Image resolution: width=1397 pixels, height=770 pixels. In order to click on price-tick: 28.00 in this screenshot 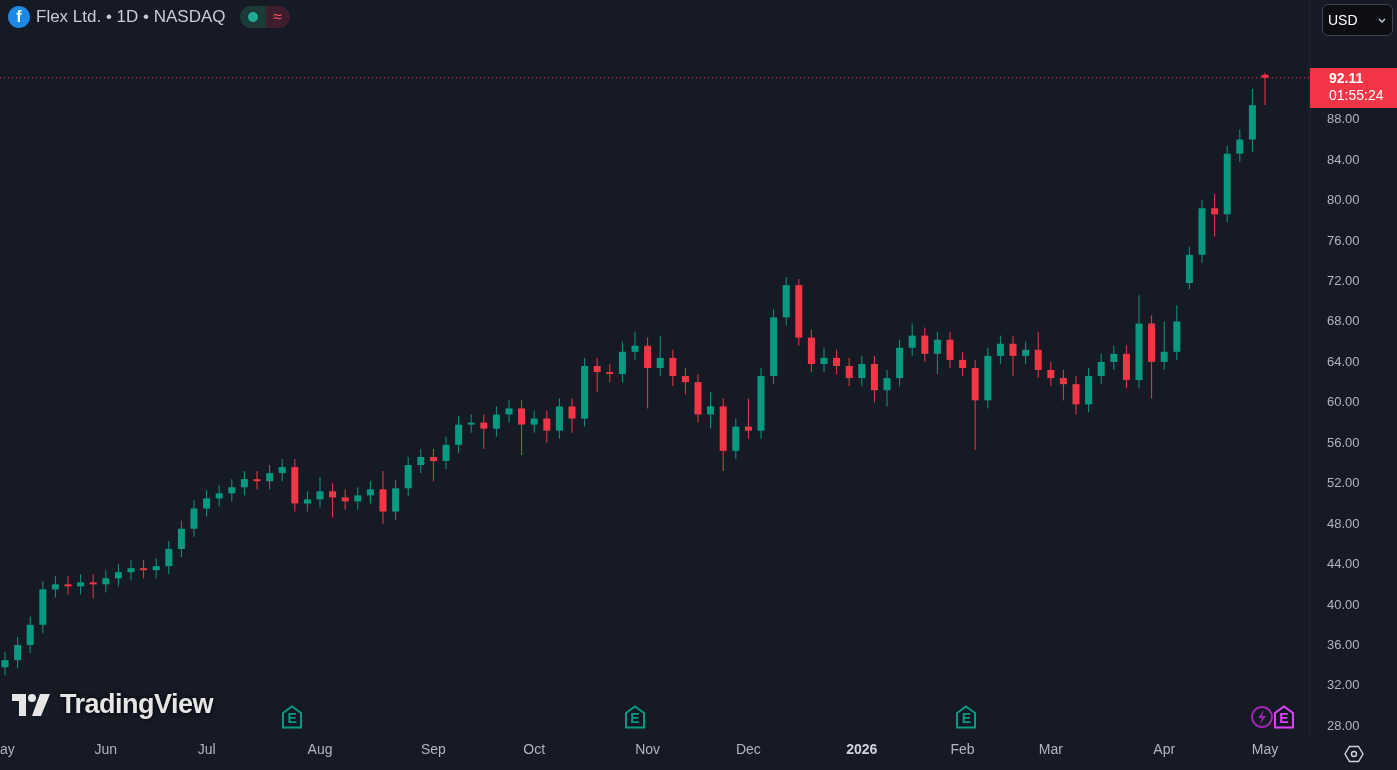, I will do `click(1343, 725)`.